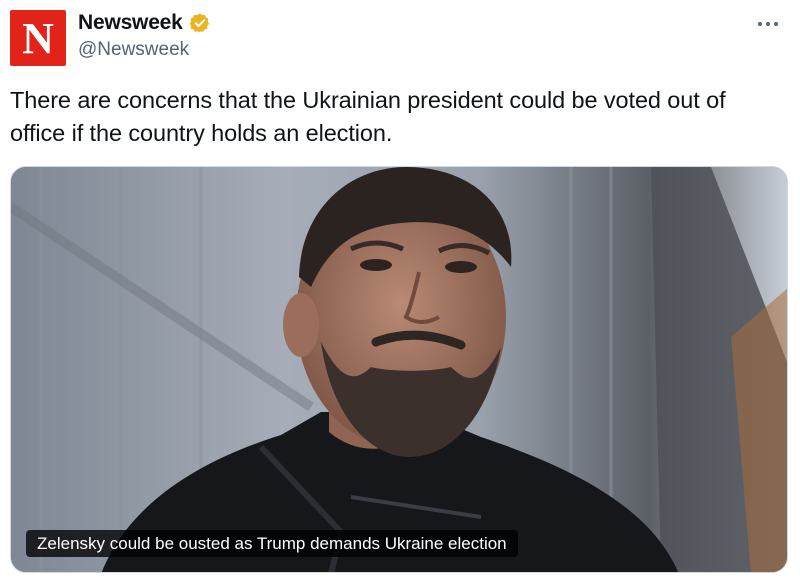 The image size is (800, 579). I want to click on verified-badge-icon, so click(200, 23).